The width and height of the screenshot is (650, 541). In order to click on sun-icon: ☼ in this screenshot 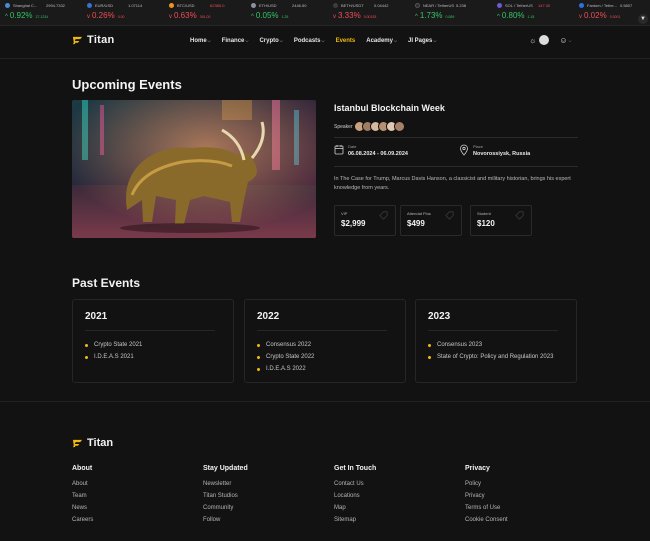, I will do `click(532, 40)`.